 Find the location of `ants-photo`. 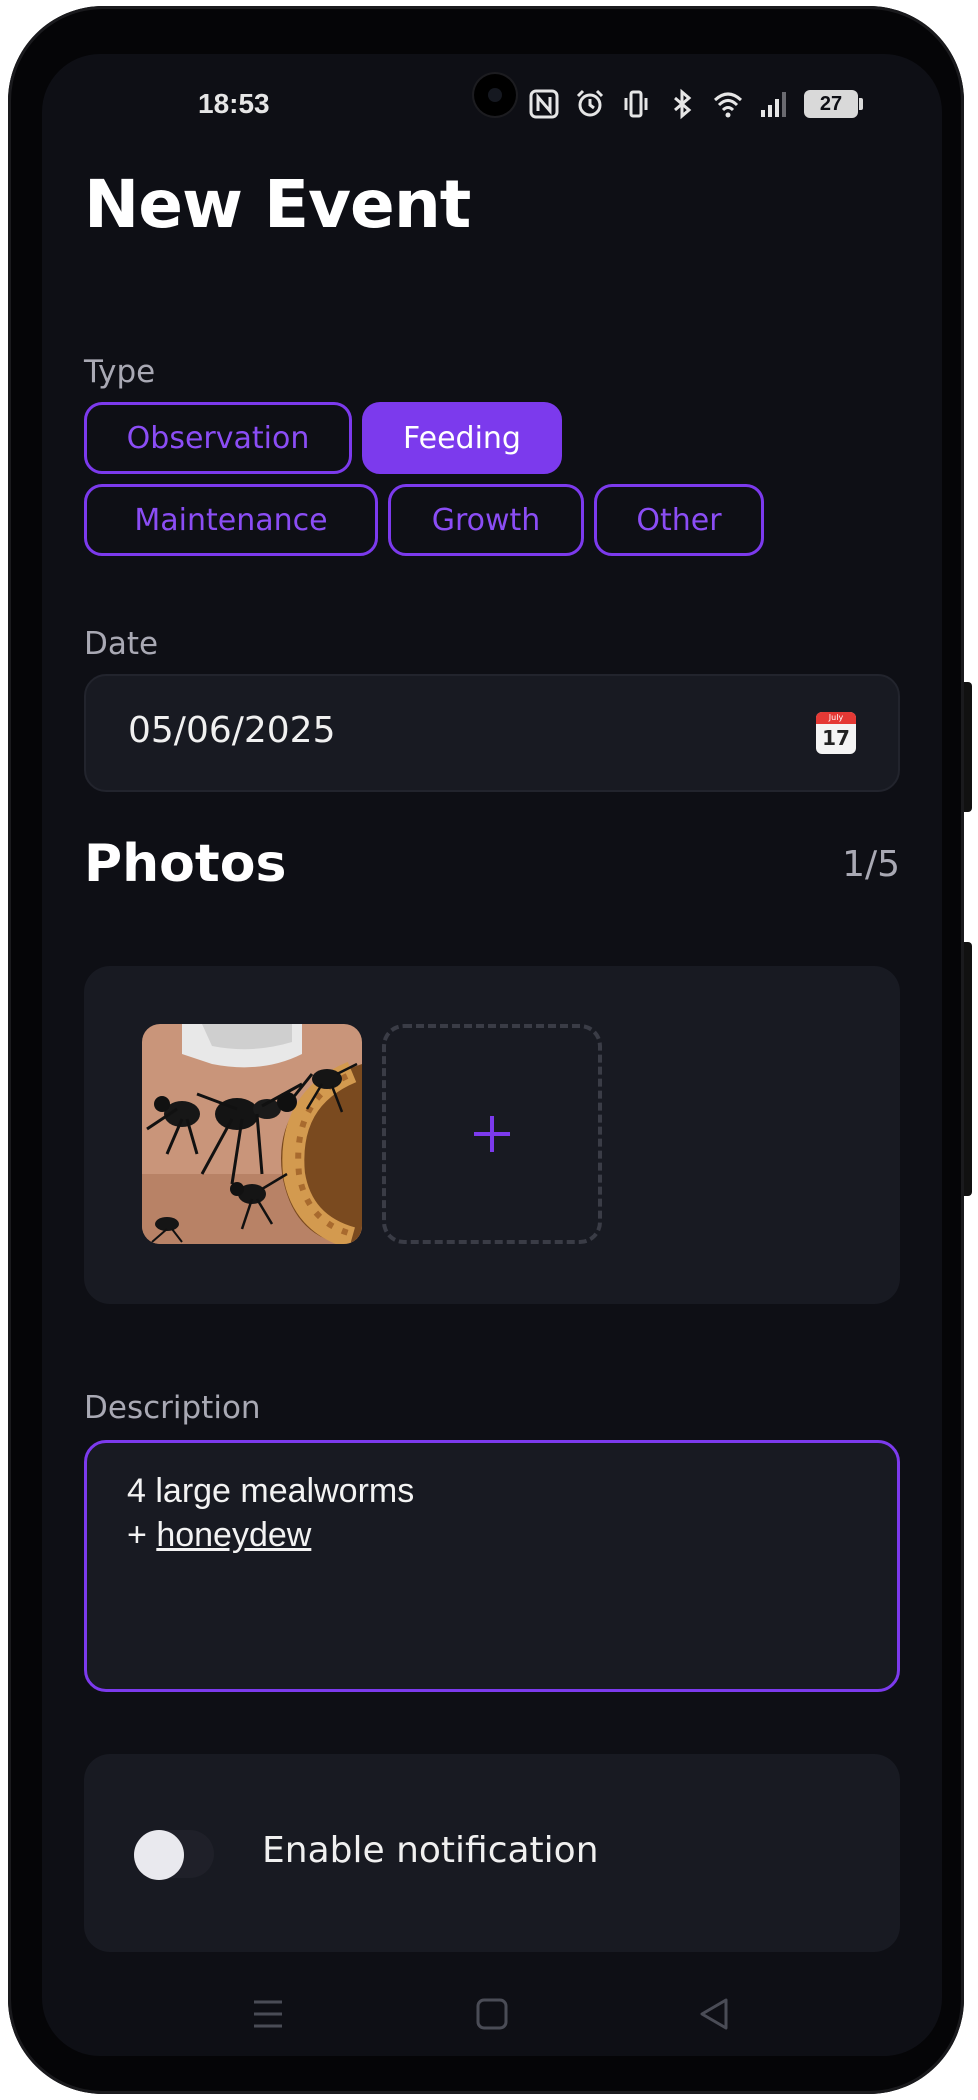

ants-photo is located at coordinates (252, 1134).